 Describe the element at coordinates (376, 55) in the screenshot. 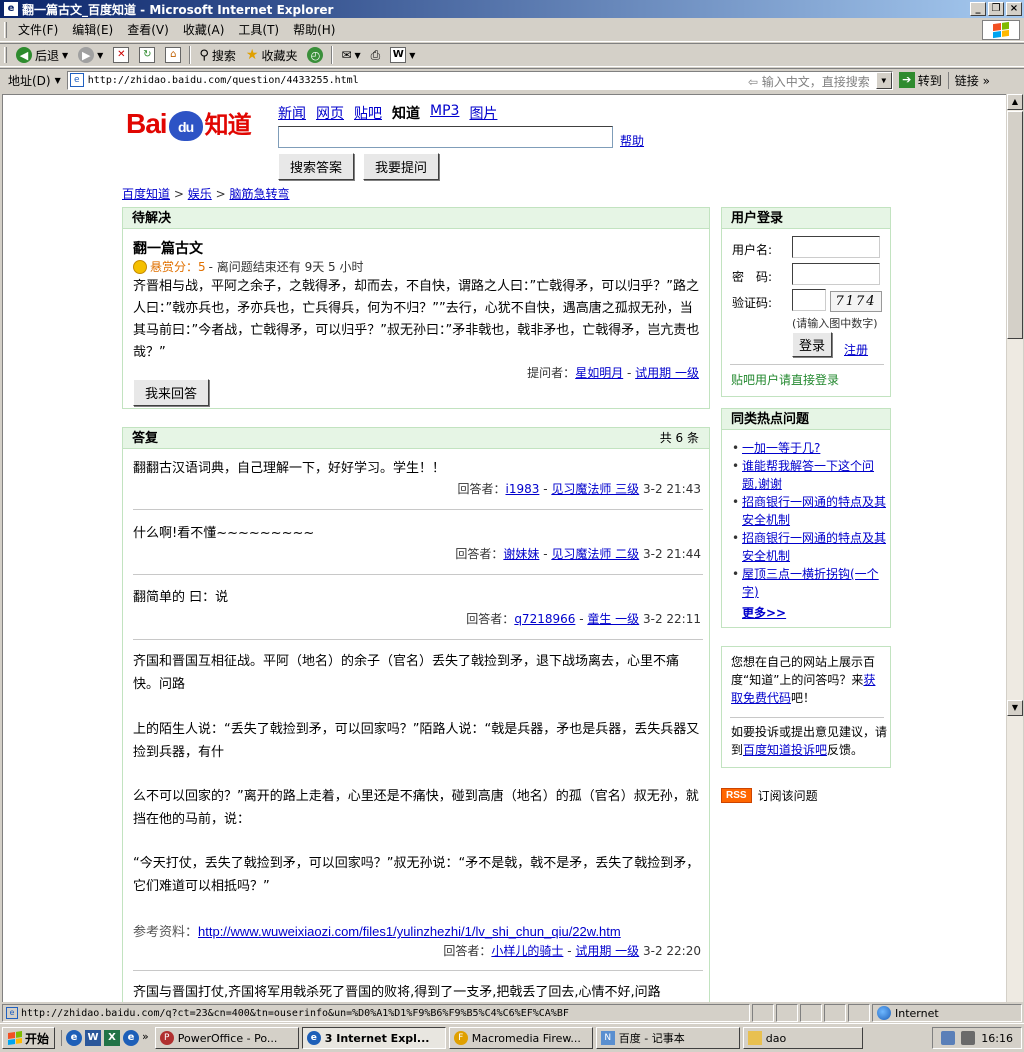

I see `print-button: ⎙` at that location.